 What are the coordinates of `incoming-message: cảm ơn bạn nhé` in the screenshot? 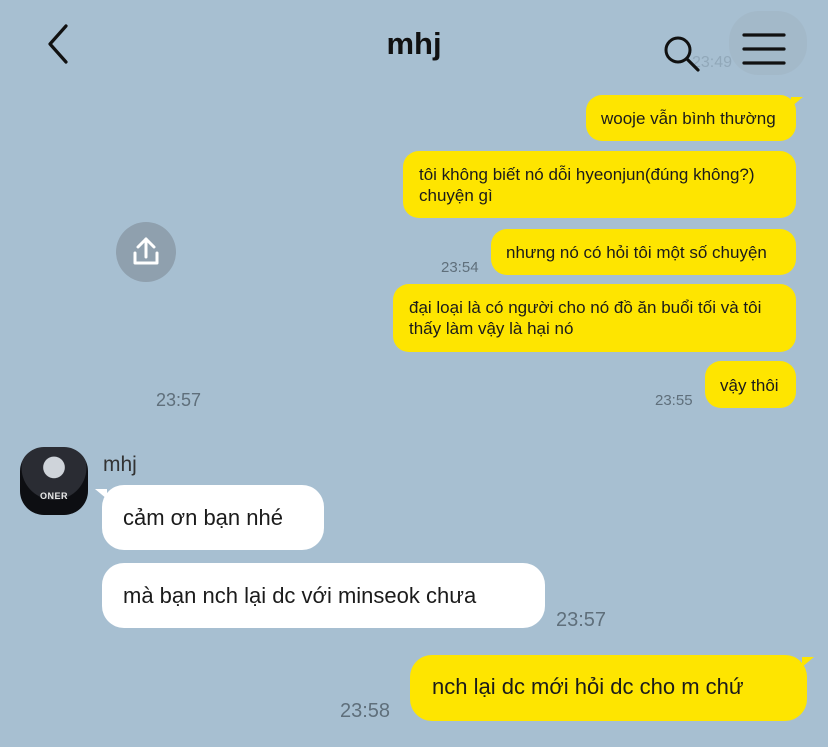 It's located at (209, 517).